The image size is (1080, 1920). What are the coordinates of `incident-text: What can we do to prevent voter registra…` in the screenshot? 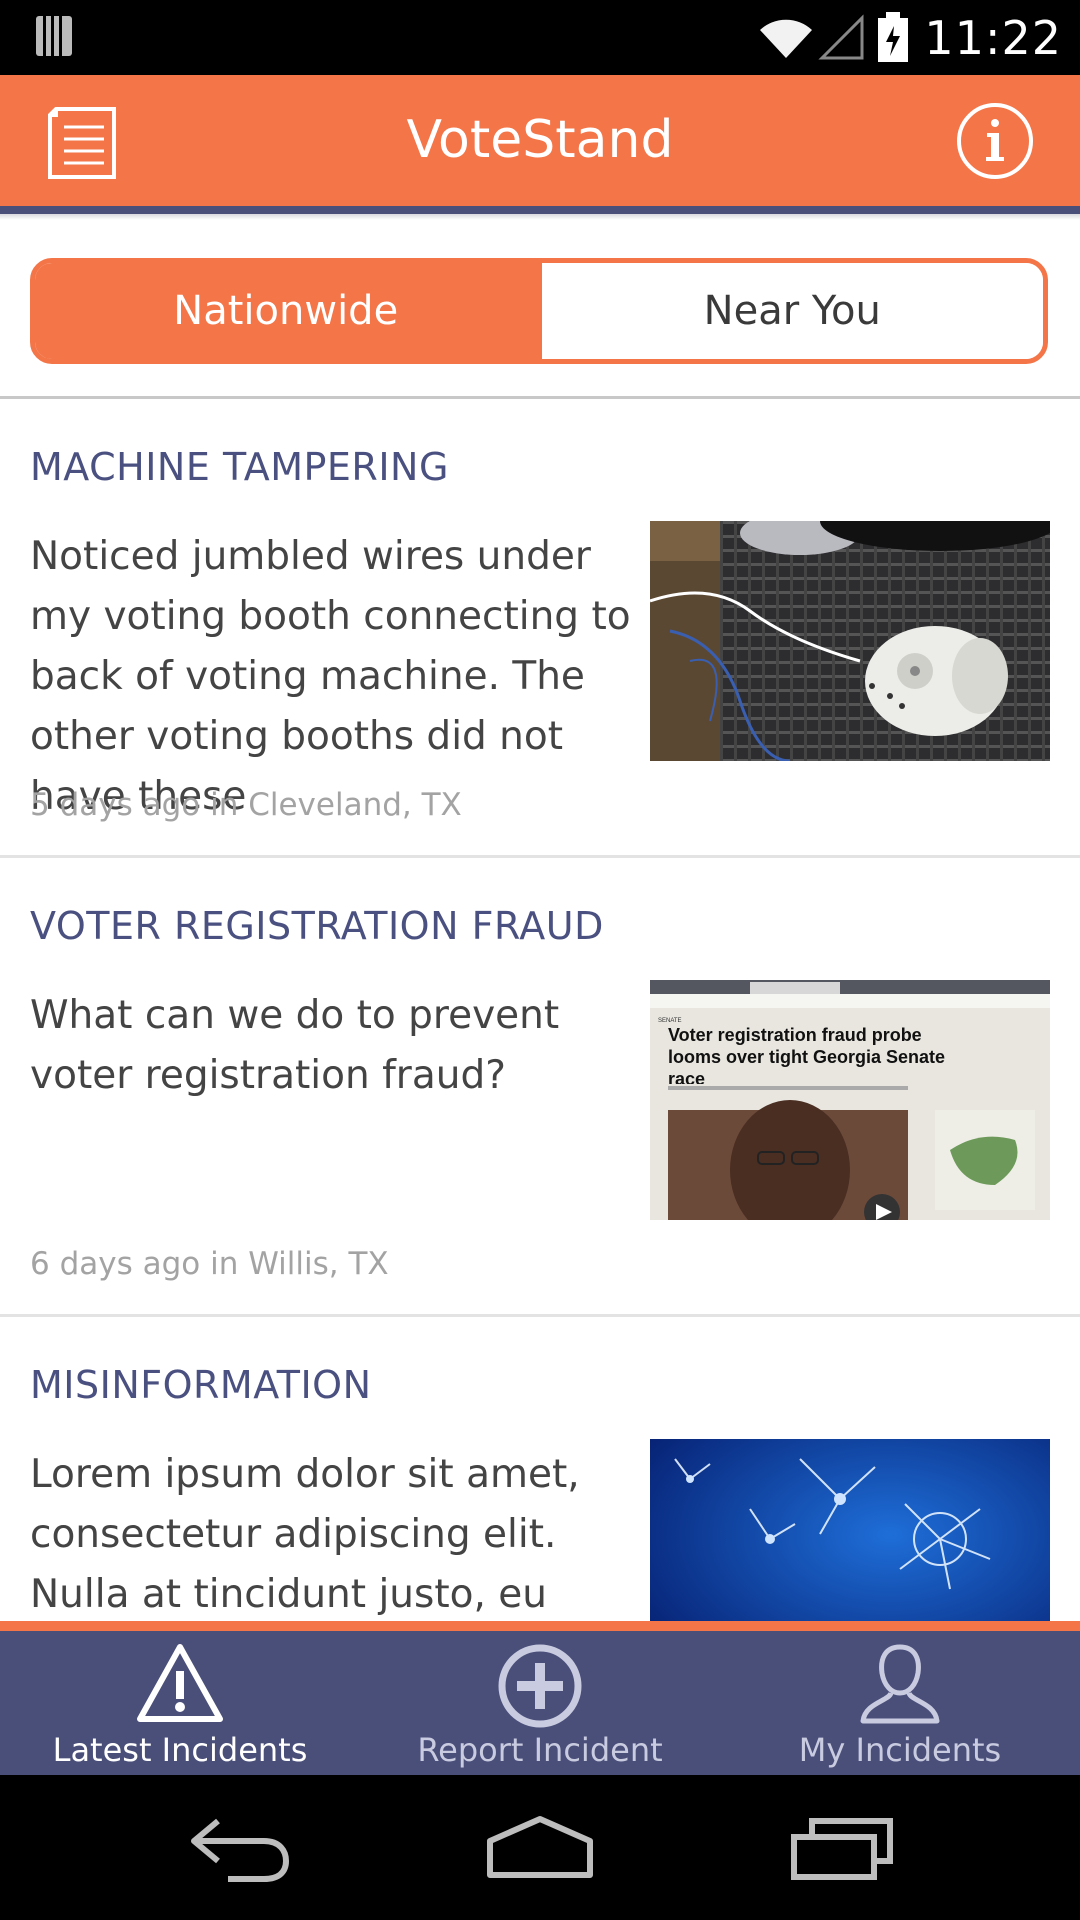 It's located at (295, 1045).